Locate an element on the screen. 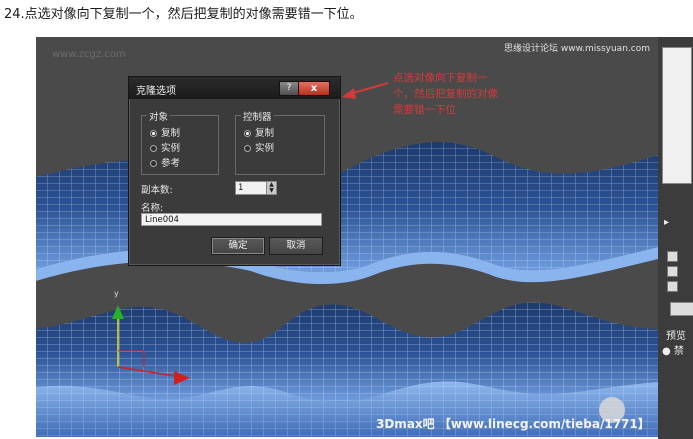  copies-spinner: 1 ▲ ▼ is located at coordinates (256, 188).